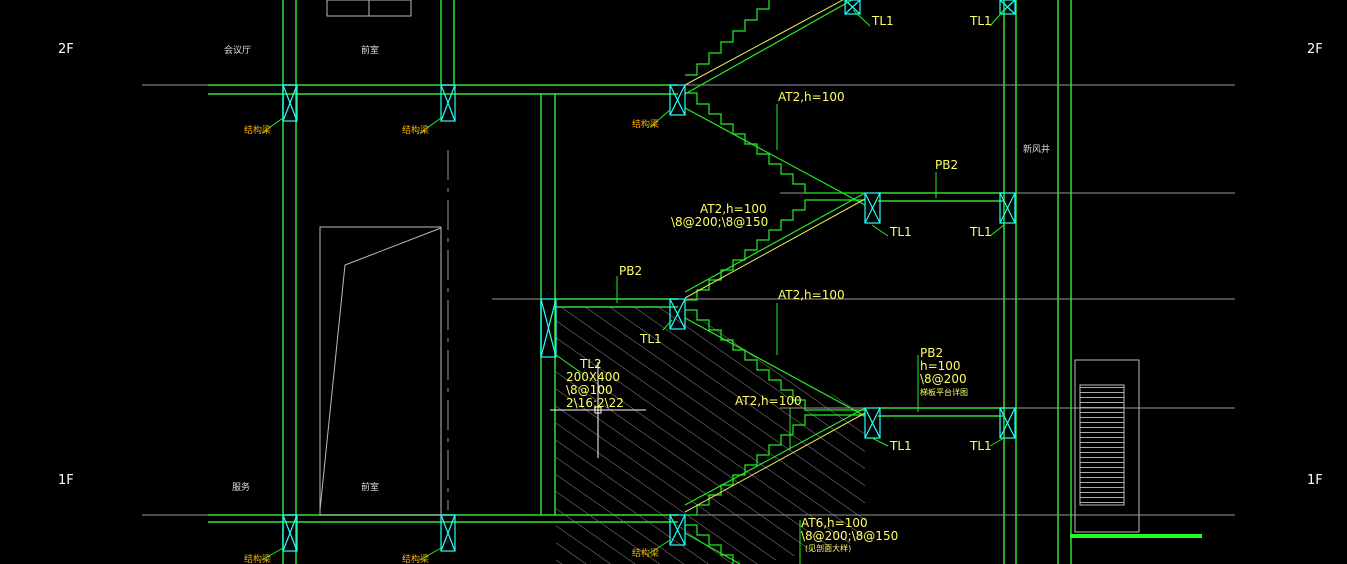 The height and width of the screenshot is (564, 1347). What do you see at coordinates (590, 364) in the screenshot?
I see `tl2-label: TL2` at bounding box center [590, 364].